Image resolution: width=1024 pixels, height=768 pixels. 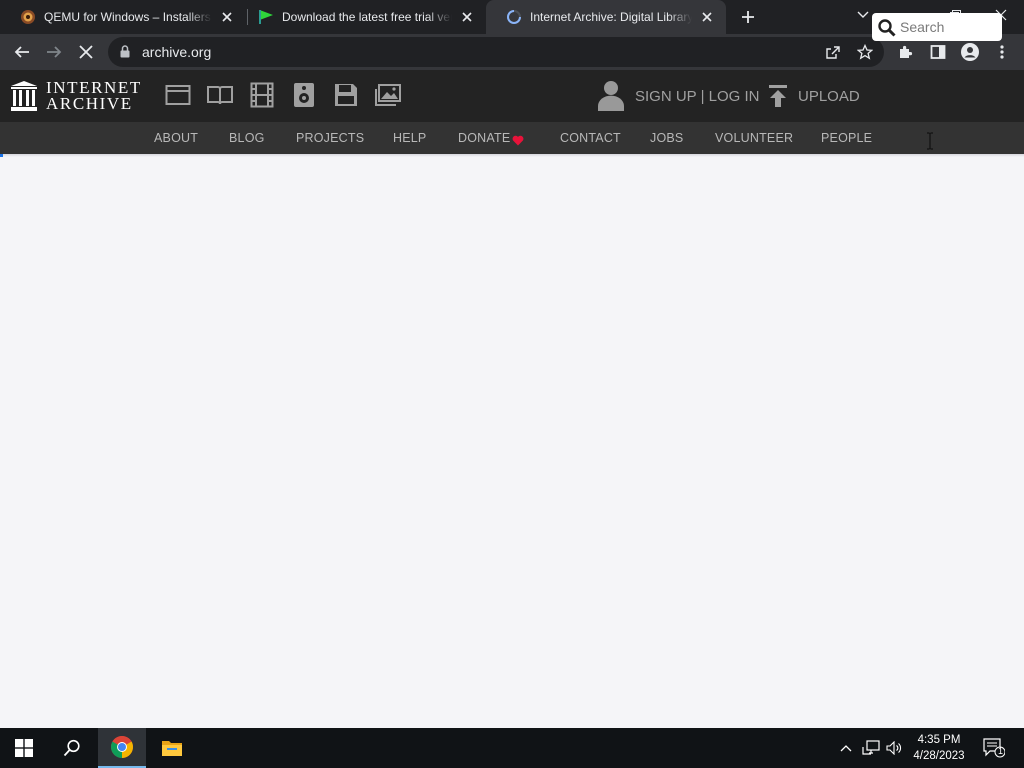 I want to click on side-panel-icon, so click(x=938, y=52).